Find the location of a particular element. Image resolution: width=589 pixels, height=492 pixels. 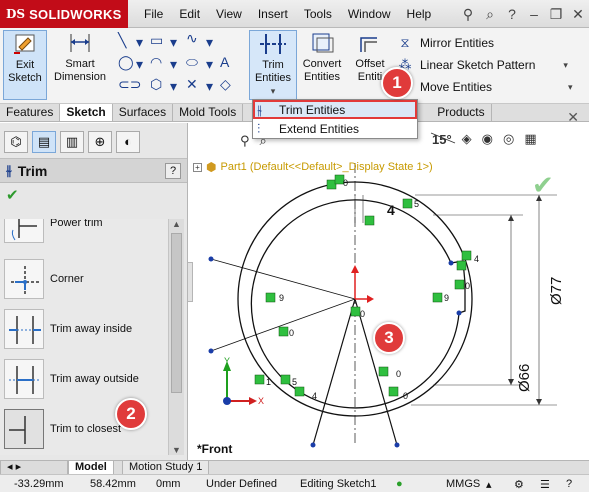

close-icon: ✕ is located at coordinates (578, 14).